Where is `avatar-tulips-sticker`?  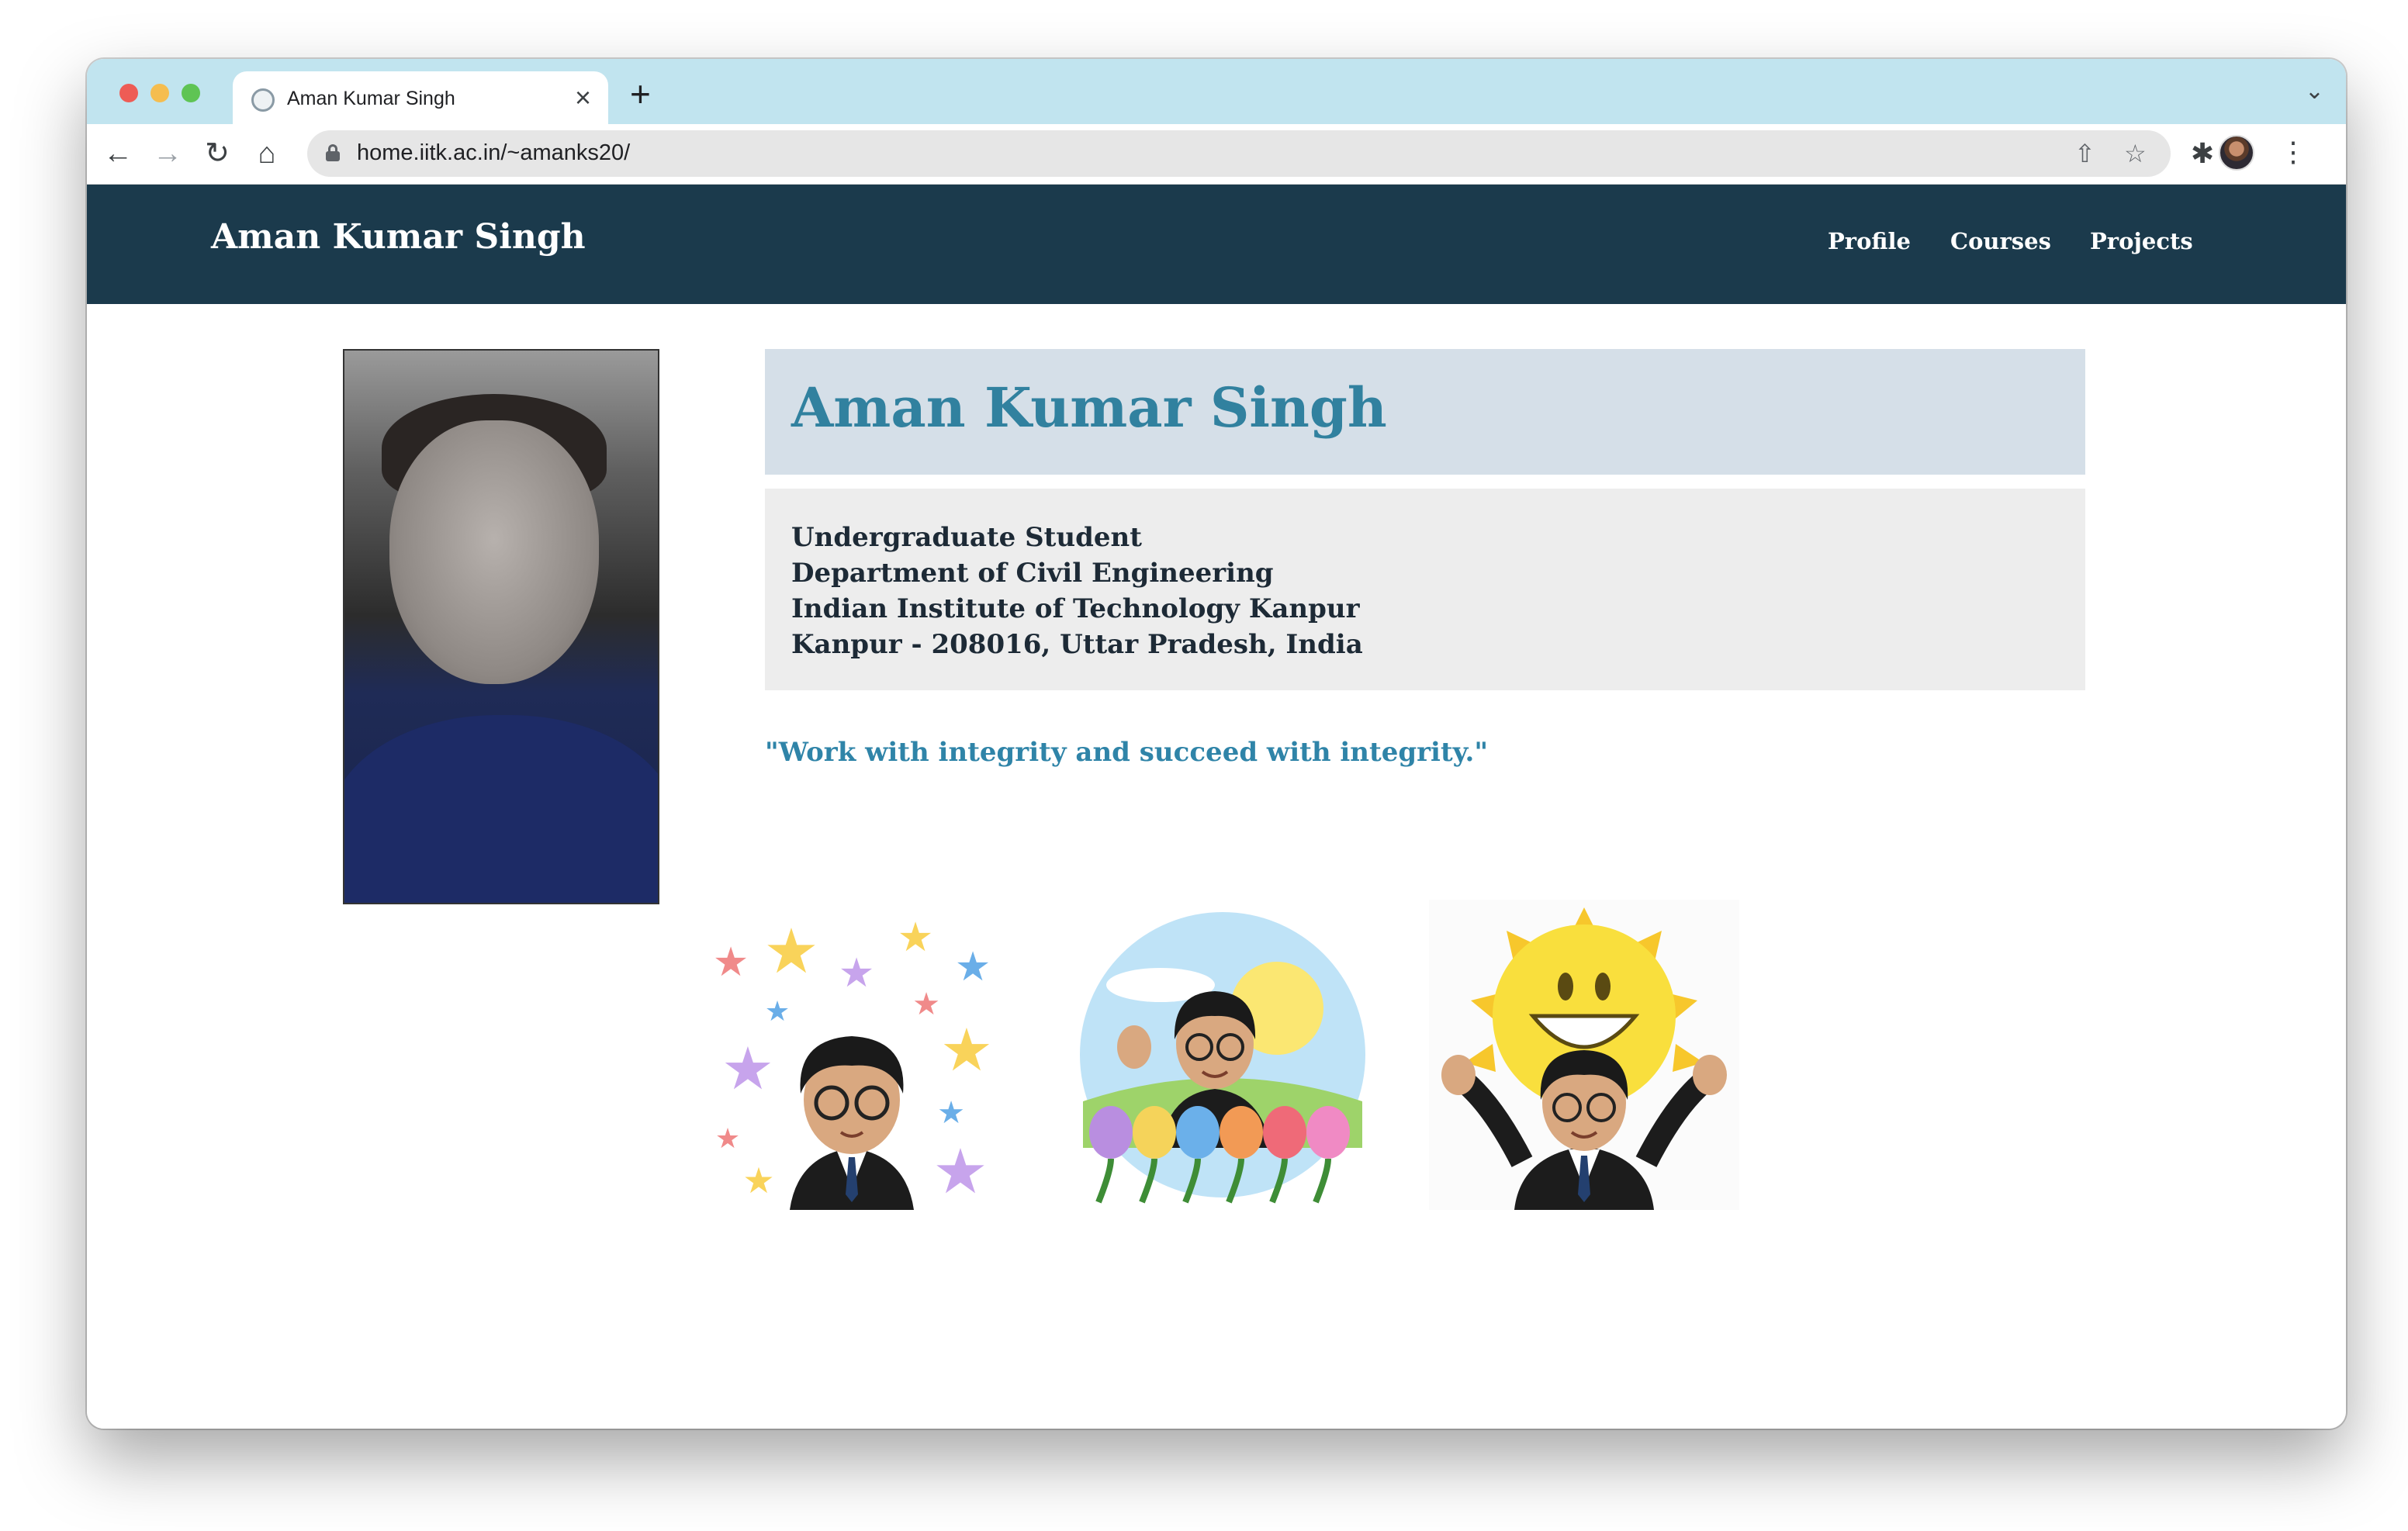
avatar-tulips-sticker is located at coordinates (1222, 1055).